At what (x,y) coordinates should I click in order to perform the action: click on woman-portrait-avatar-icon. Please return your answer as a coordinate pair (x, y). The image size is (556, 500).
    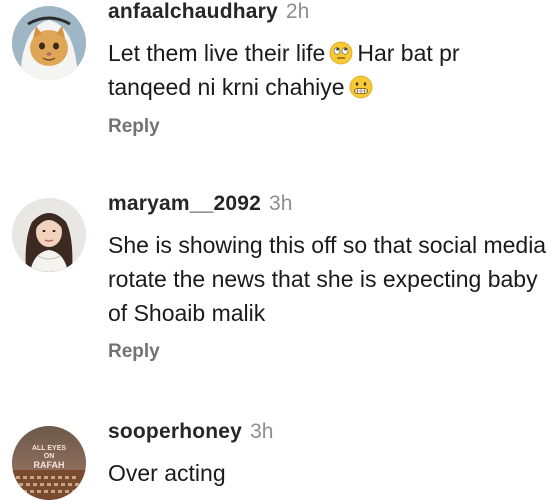
    Looking at the image, I should click on (49, 235).